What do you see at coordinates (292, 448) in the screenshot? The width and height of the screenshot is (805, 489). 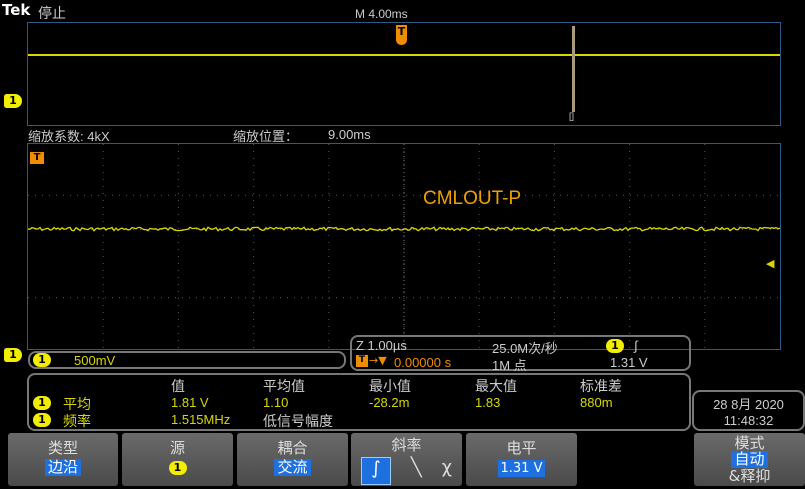 I see `coupling-label: 耦合` at bounding box center [292, 448].